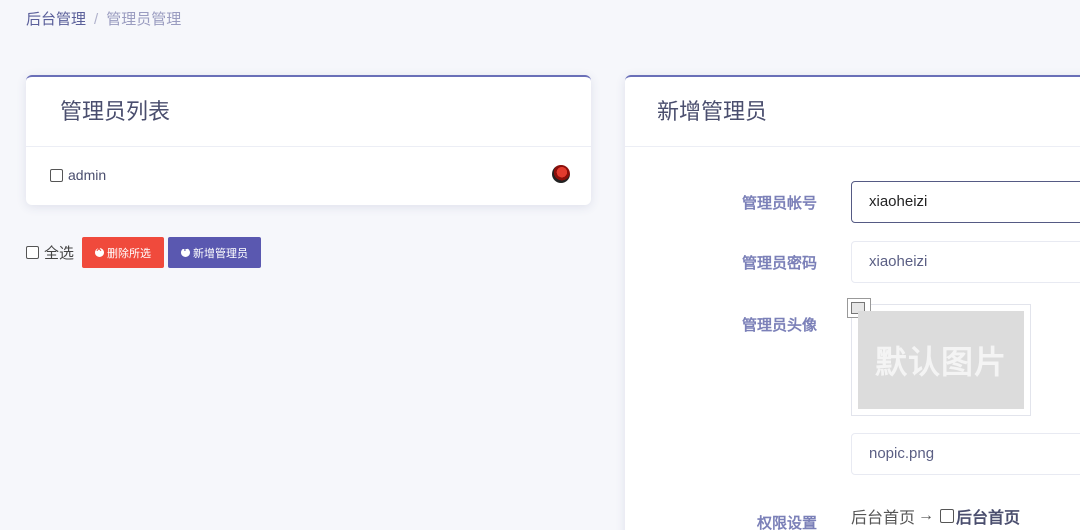 This screenshot has width=1080, height=530. What do you see at coordinates (779, 263) in the screenshot?
I see `password-label: 管理员密码` at bounding box center [779, 263].